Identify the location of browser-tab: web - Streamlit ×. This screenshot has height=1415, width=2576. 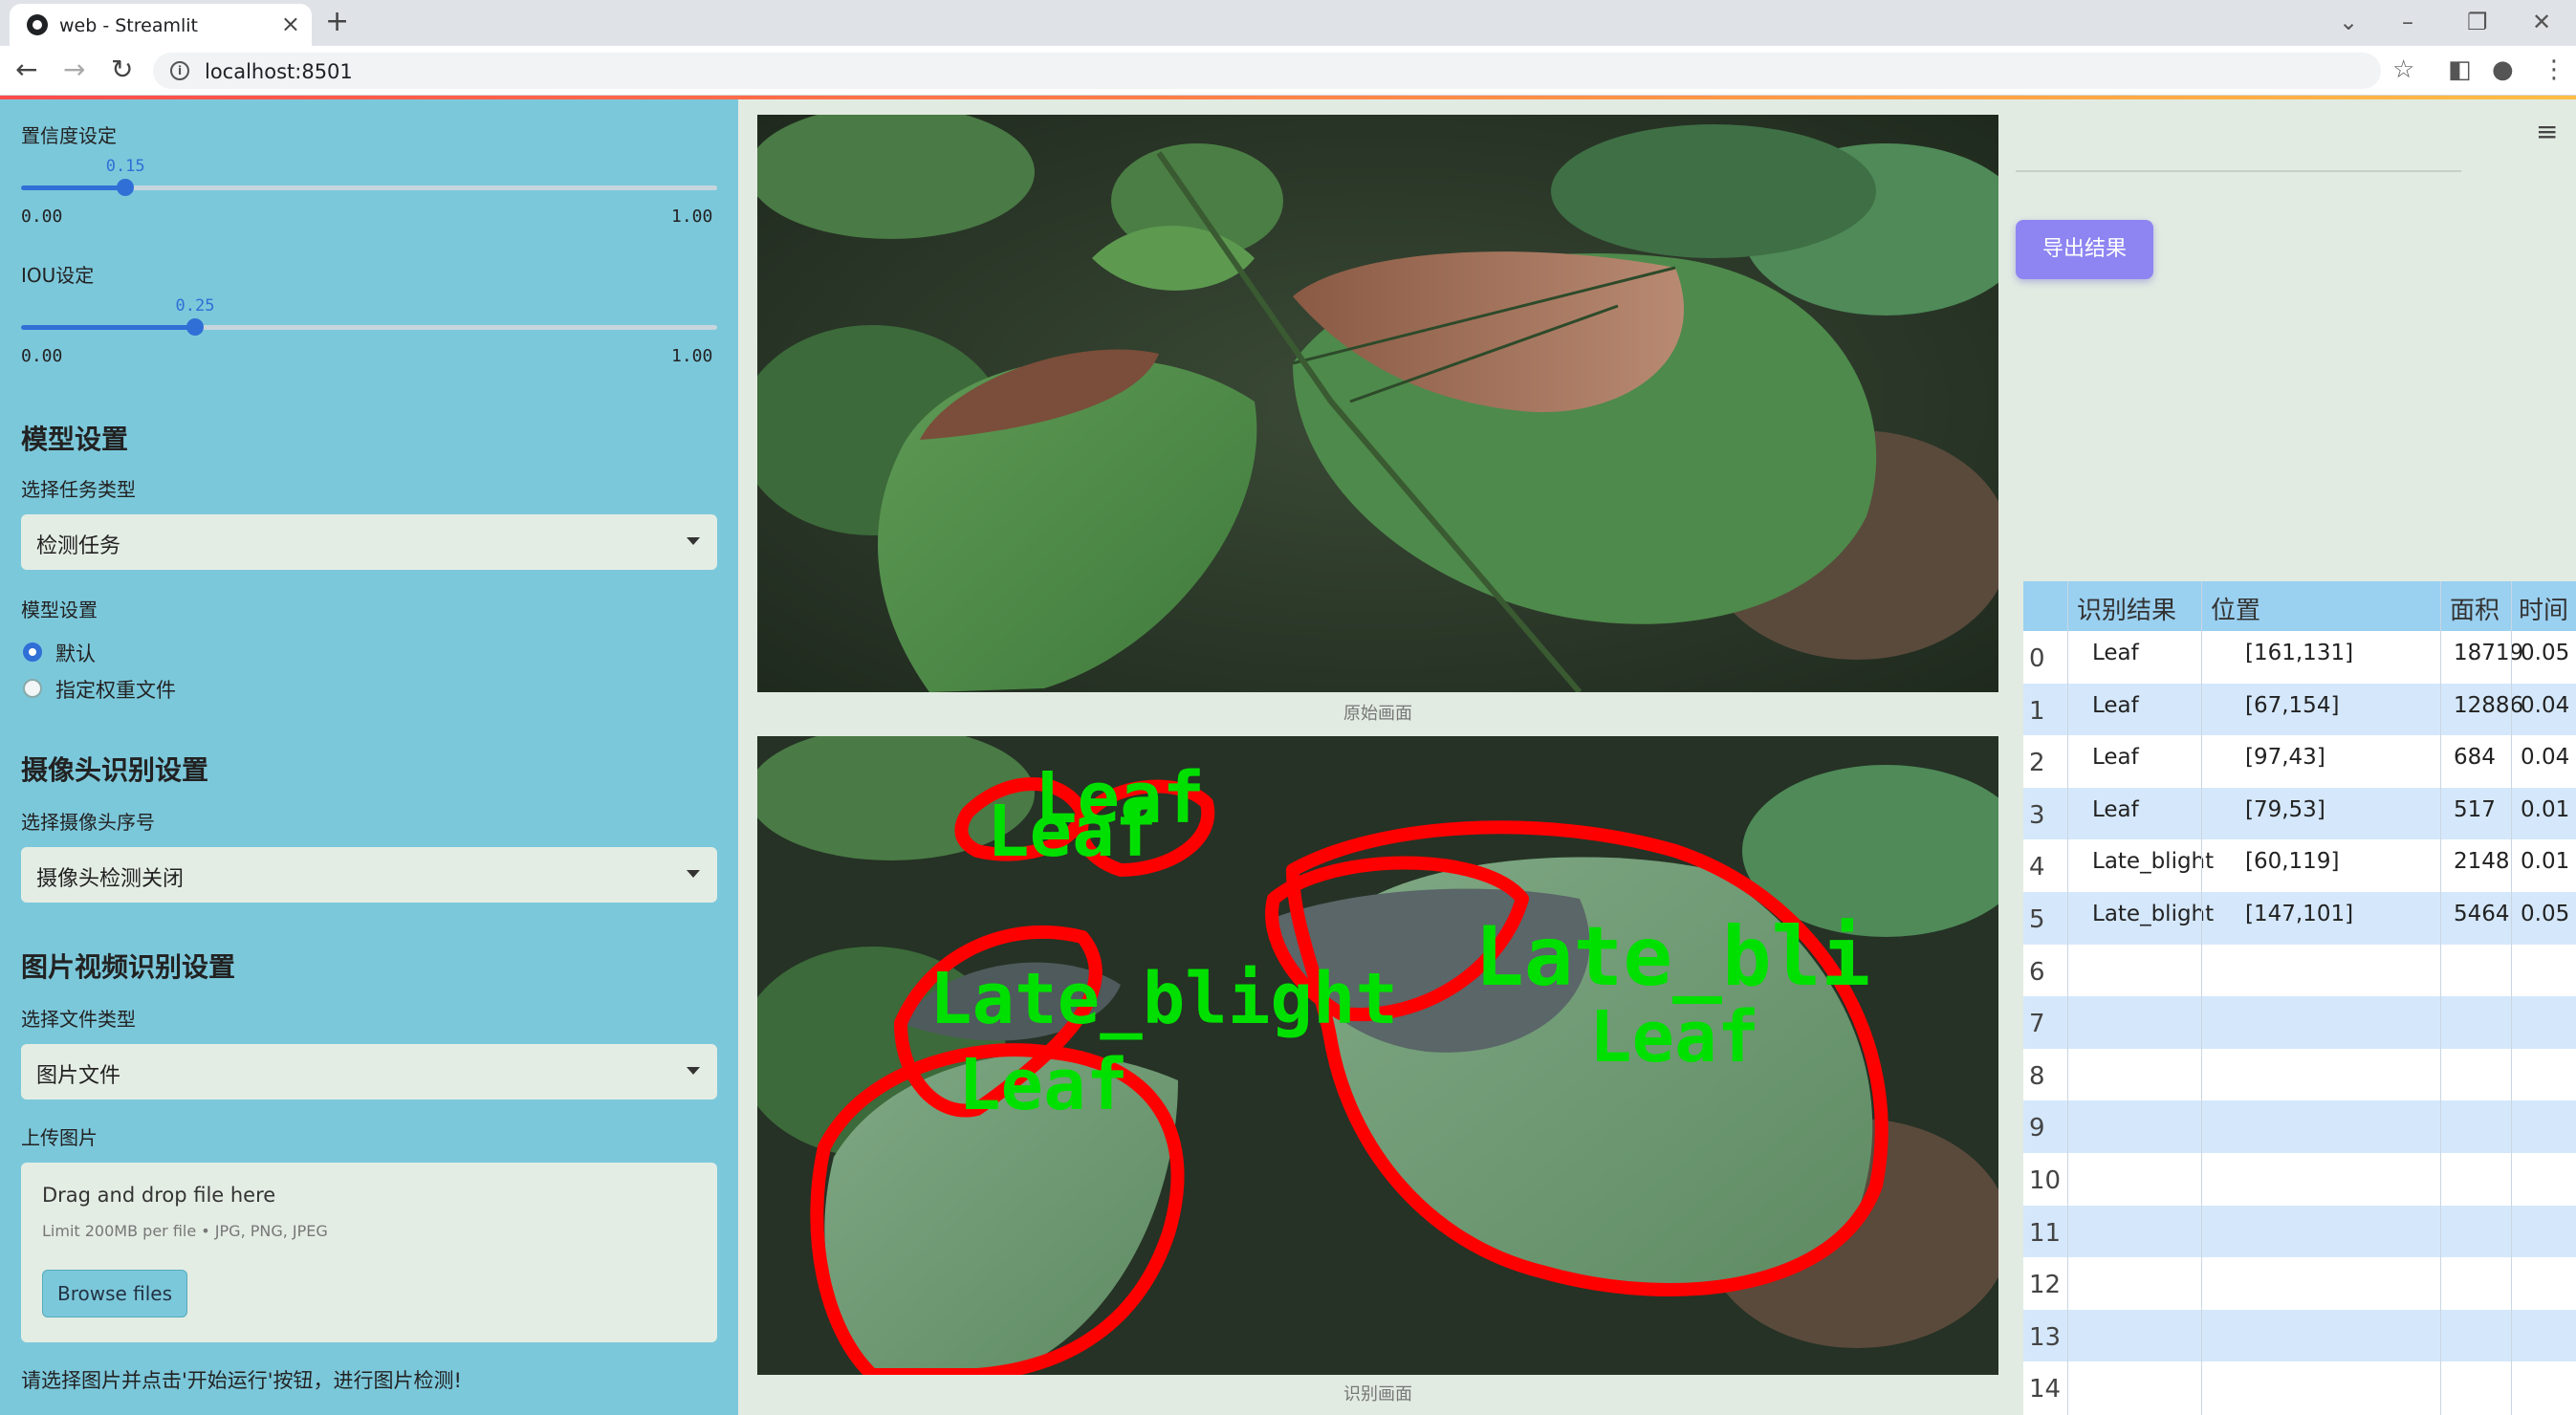
(161, 25).